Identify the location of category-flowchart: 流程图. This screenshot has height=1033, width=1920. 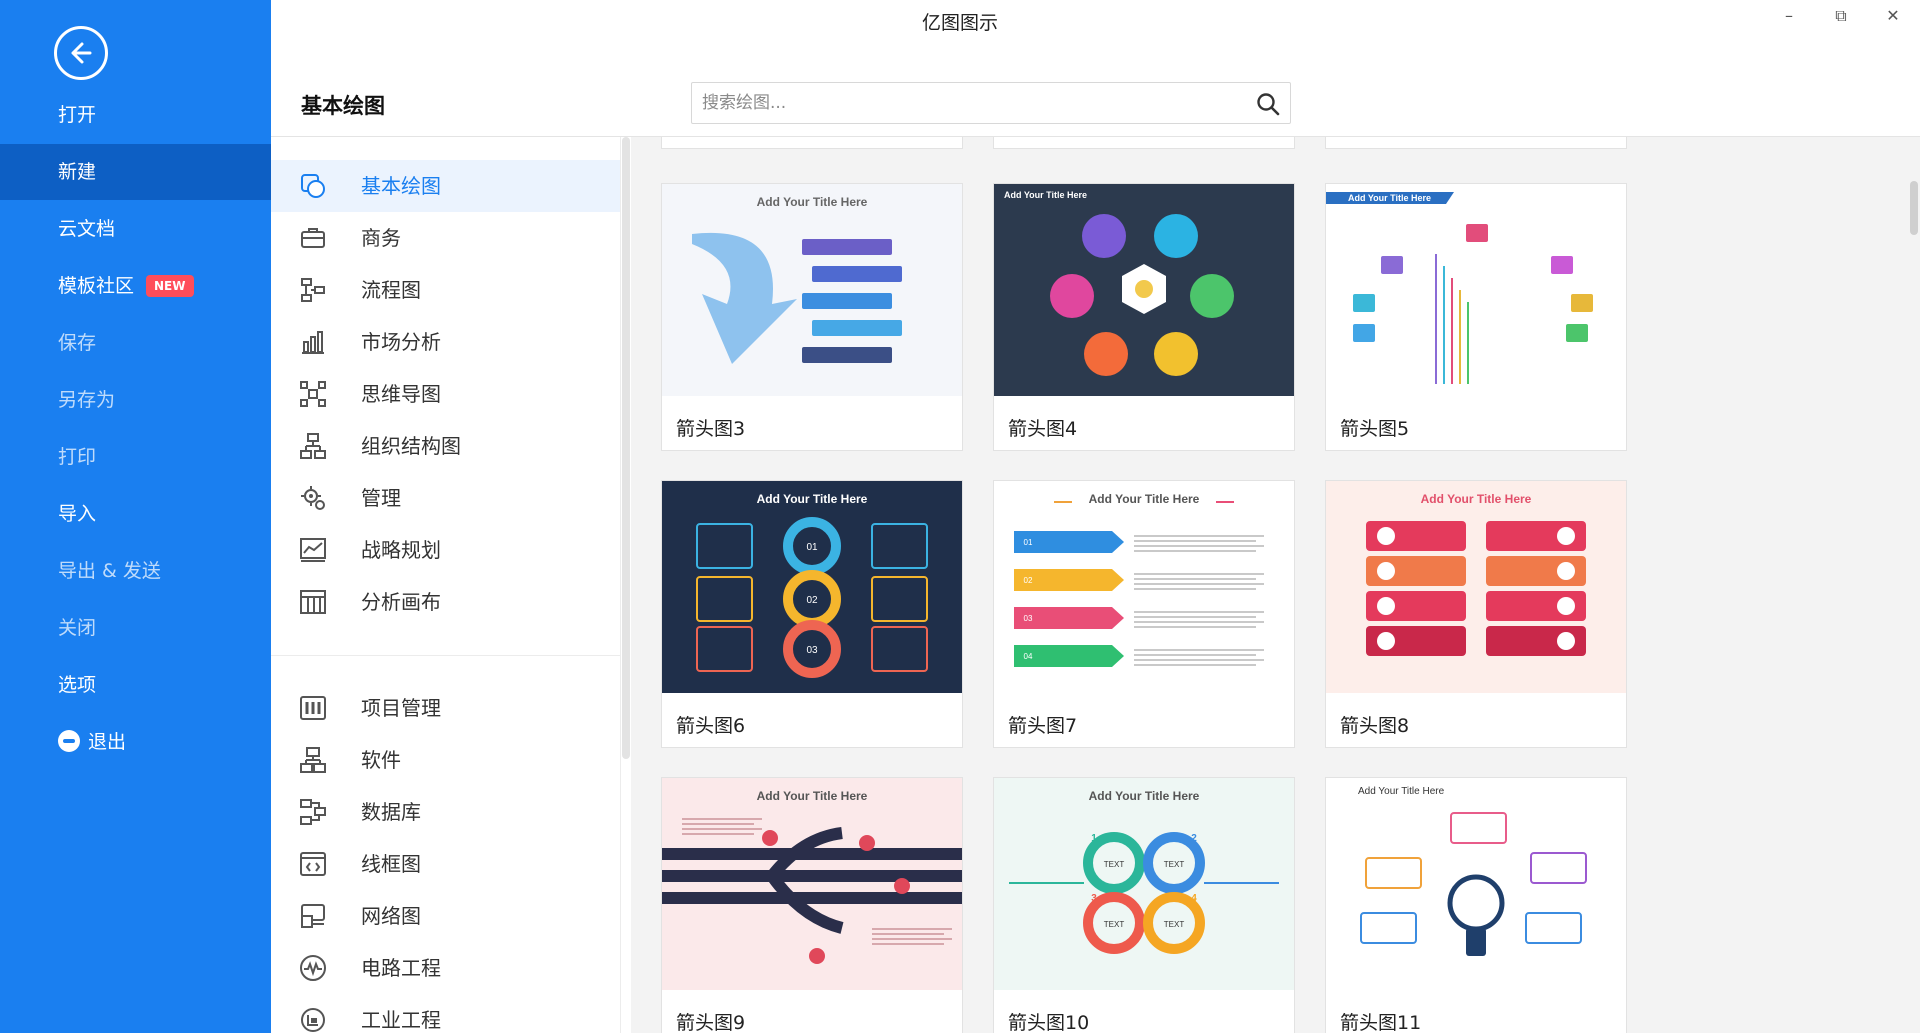
(445, 290).